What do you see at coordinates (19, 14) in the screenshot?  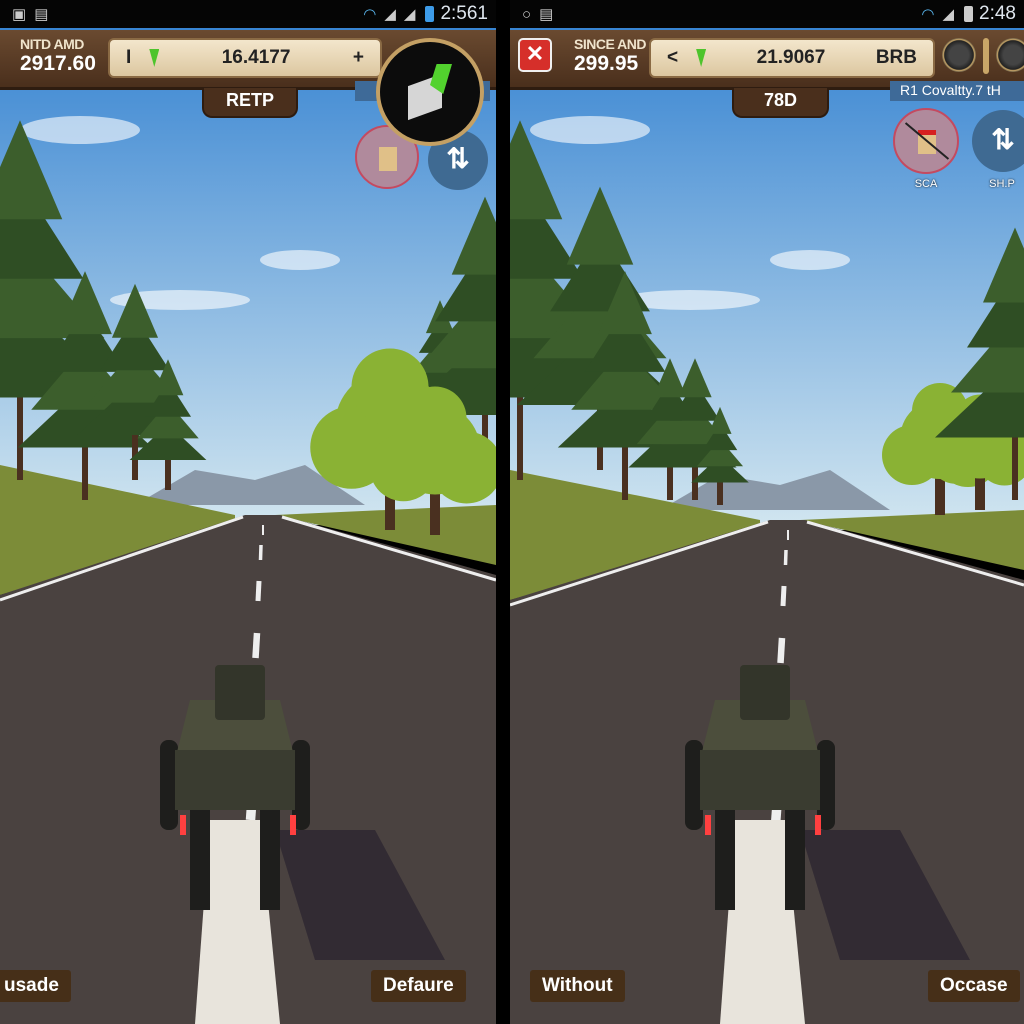 I see `screenshot-icon: ▣` at bounding box center [19, 14].